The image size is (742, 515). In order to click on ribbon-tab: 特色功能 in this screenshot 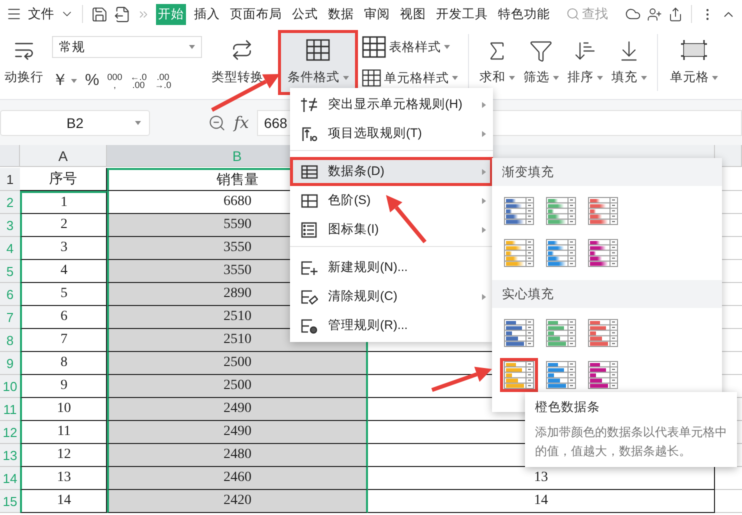, I will do `click(524, 14)`.